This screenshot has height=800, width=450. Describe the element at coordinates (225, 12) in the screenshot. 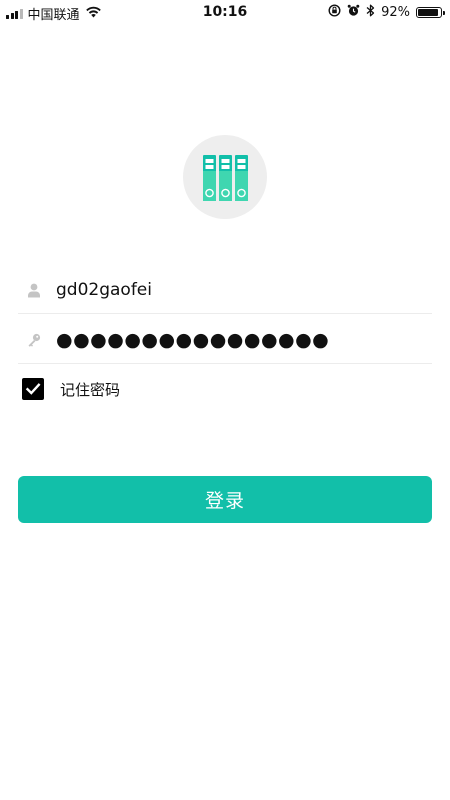

I see `status-bar: 中国联通 10:16 92%` at that location.